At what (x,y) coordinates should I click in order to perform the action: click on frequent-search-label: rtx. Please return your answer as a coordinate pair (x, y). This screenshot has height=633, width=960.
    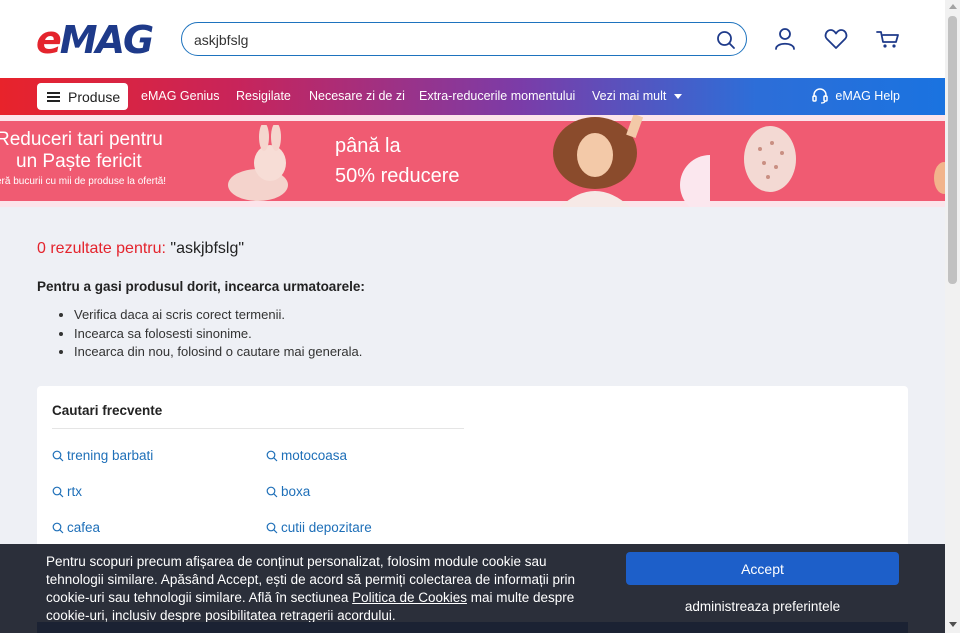
    Looking at the image, I should click on (74, 491).